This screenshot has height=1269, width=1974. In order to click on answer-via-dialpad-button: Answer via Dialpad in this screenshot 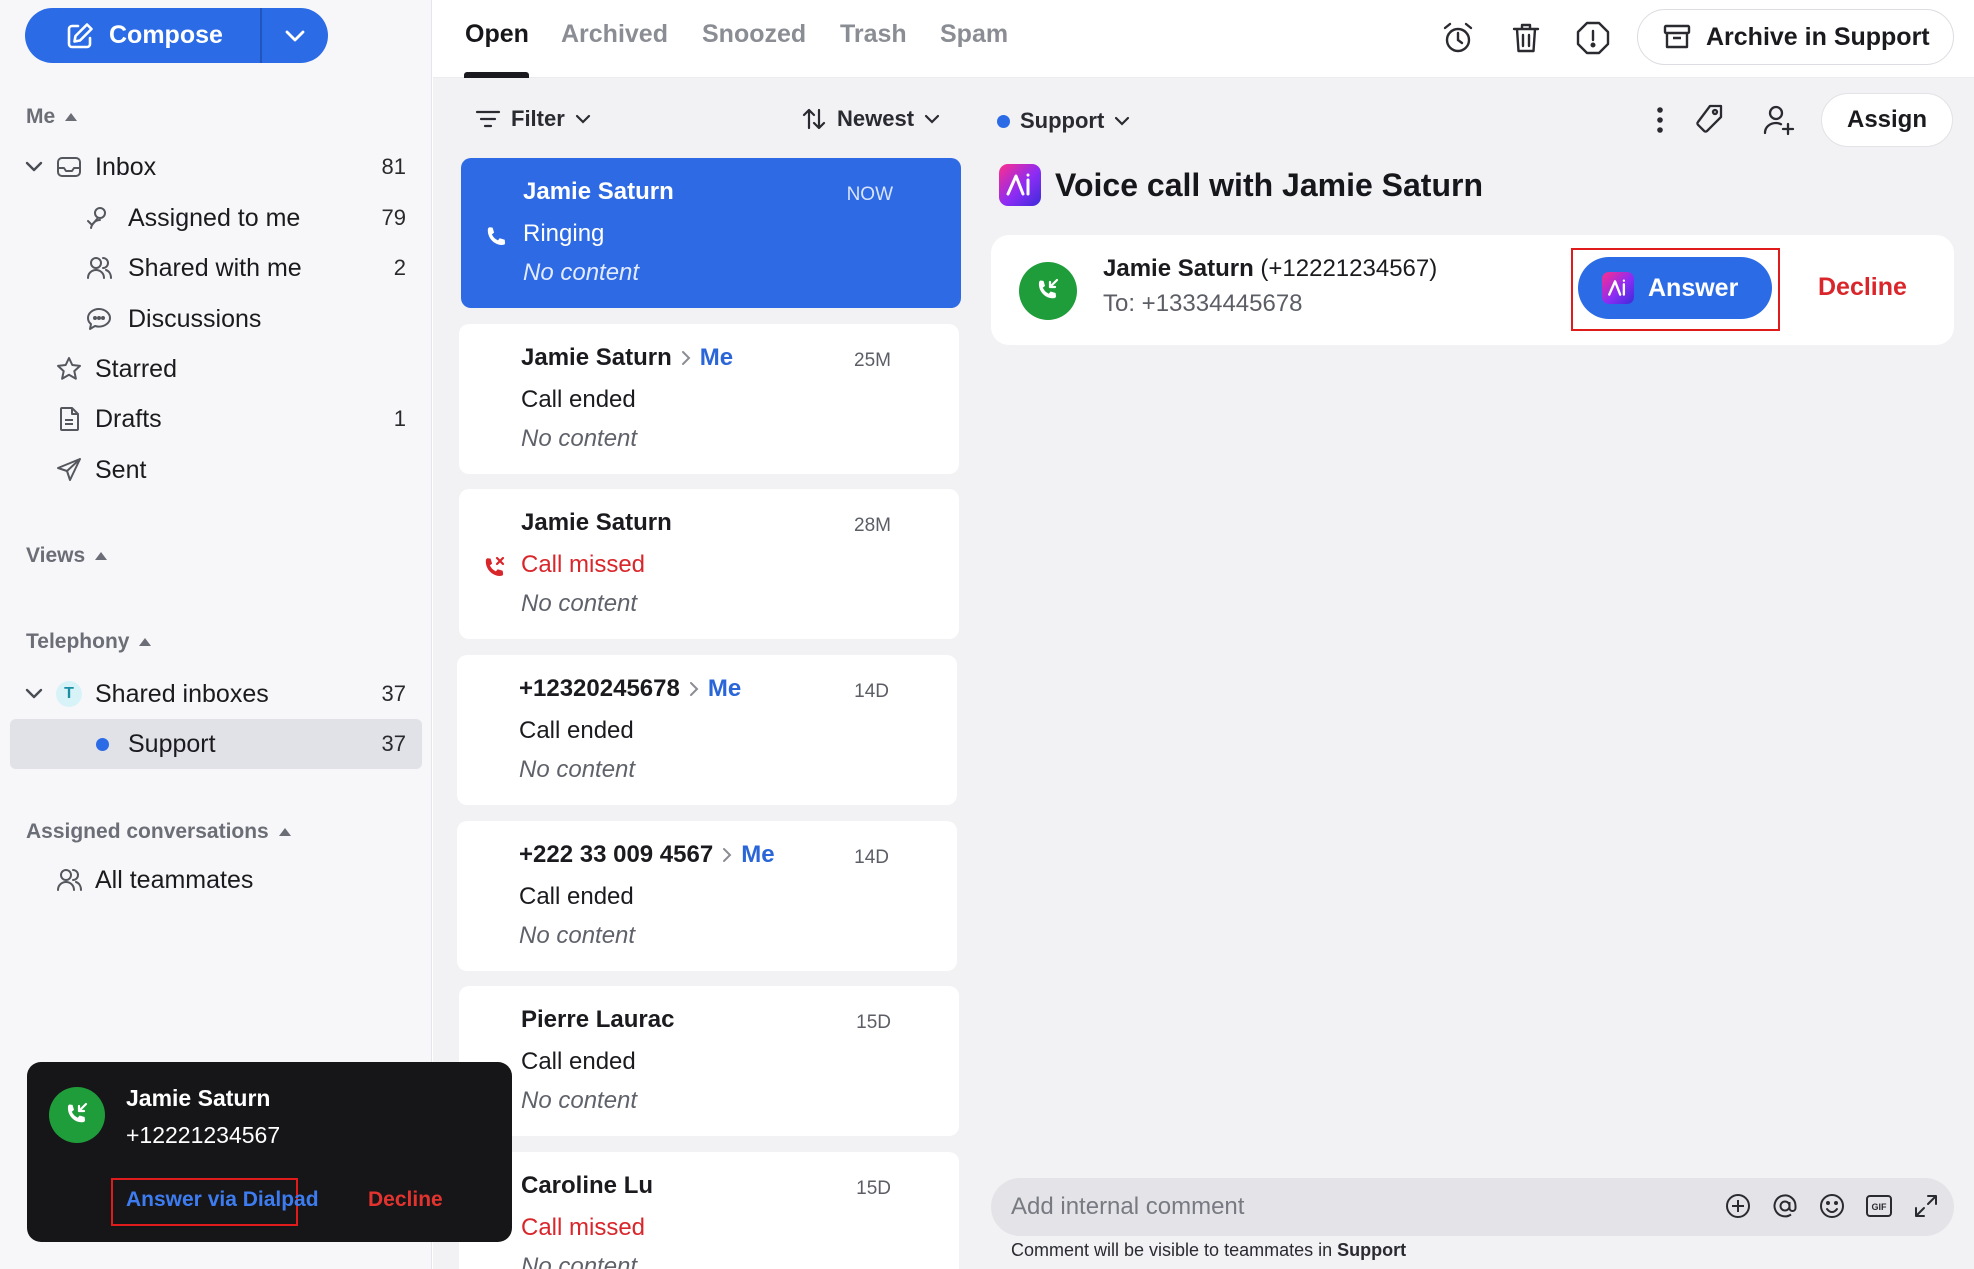, I will do `click(222, 1200)`.